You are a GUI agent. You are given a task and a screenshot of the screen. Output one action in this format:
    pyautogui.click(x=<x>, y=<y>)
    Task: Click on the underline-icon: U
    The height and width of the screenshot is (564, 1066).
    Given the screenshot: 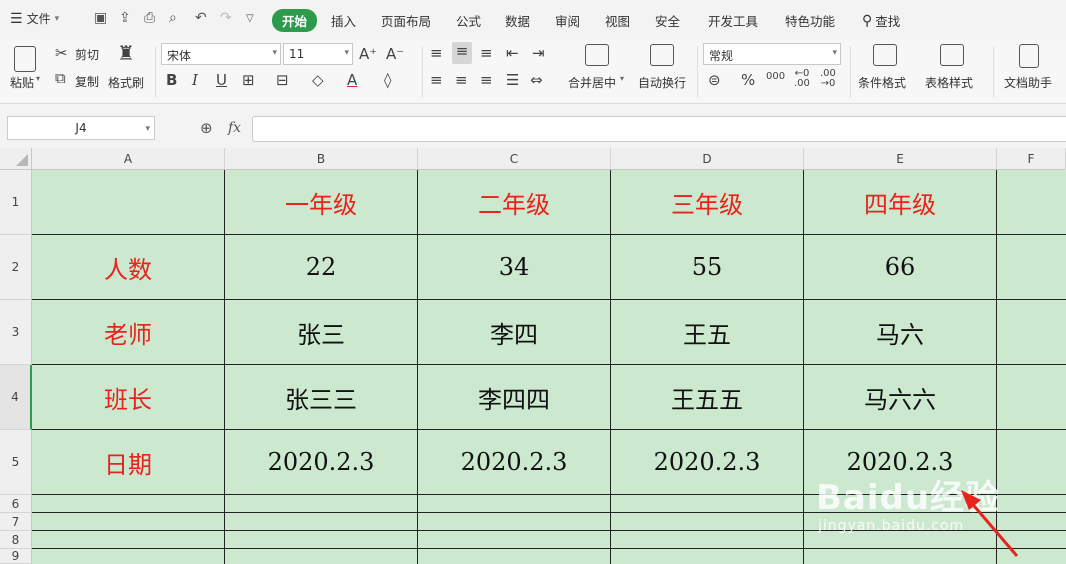 What is the action you would take?
    pyautogui.click(x=221, y=80)
    